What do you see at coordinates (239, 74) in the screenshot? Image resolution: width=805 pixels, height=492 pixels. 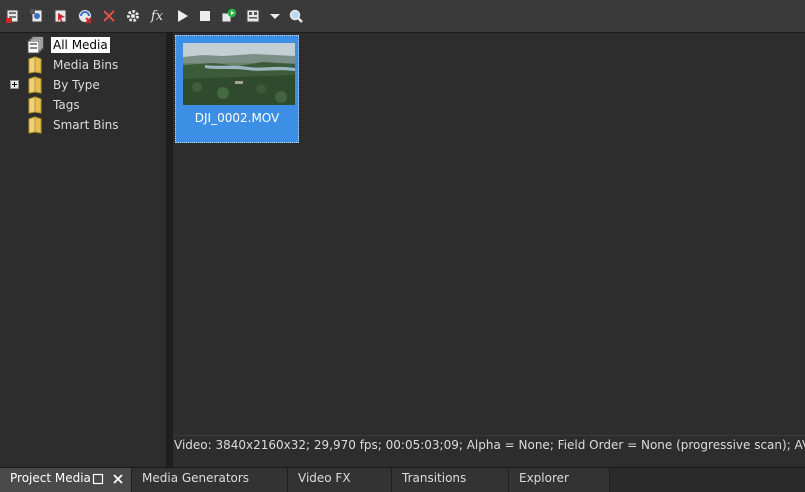 I see `media-thumbnail` at bounding box center [239, 74].